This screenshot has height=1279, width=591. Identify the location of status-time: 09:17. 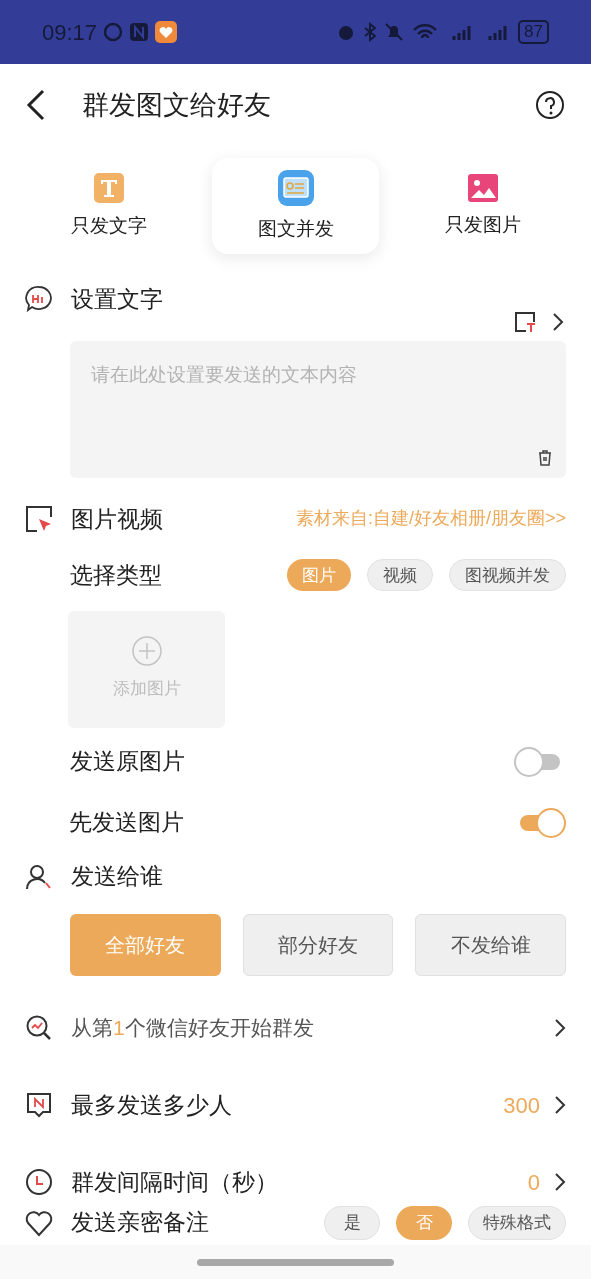
(70, 32).